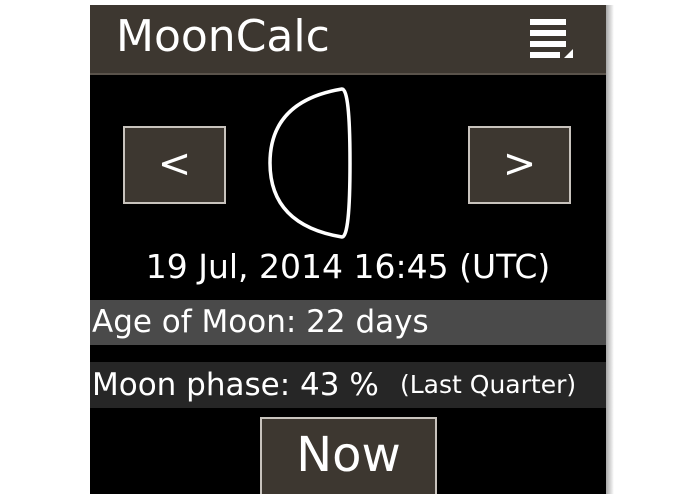 This screenshot has height=494, width=695. I want to click on now-button: Now, so click(348, 455).